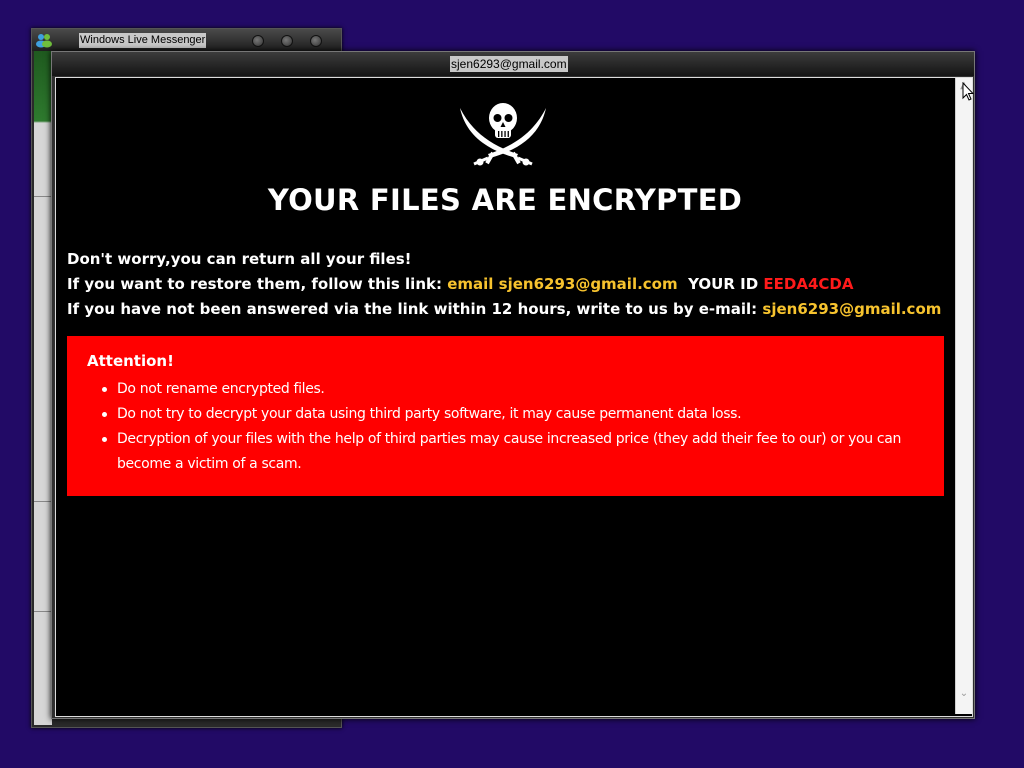  I want to click on ransom-headline: YOUR FILES ARE ENCRYPTED, so click(505, 200).